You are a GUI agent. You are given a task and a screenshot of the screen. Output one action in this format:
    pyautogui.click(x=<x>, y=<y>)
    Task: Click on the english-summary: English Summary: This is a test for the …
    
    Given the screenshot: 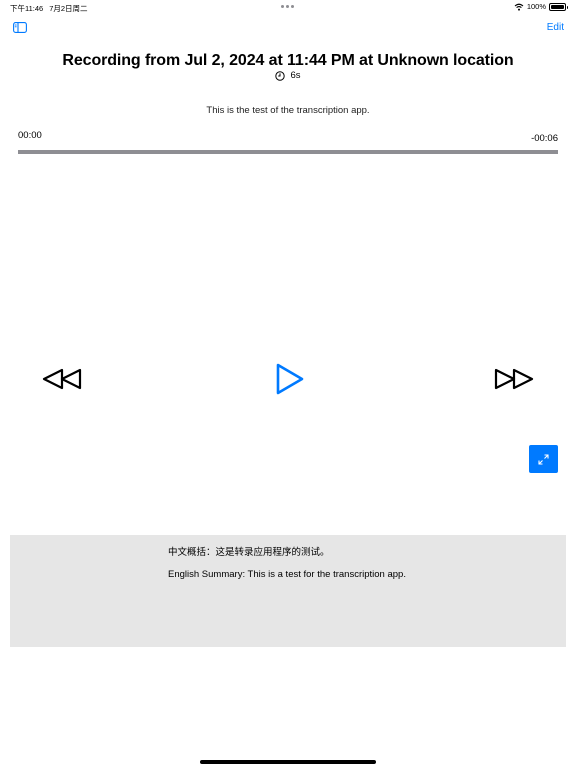 What is the action you would take?
    pyautogui.click(x=287, y=574)
    